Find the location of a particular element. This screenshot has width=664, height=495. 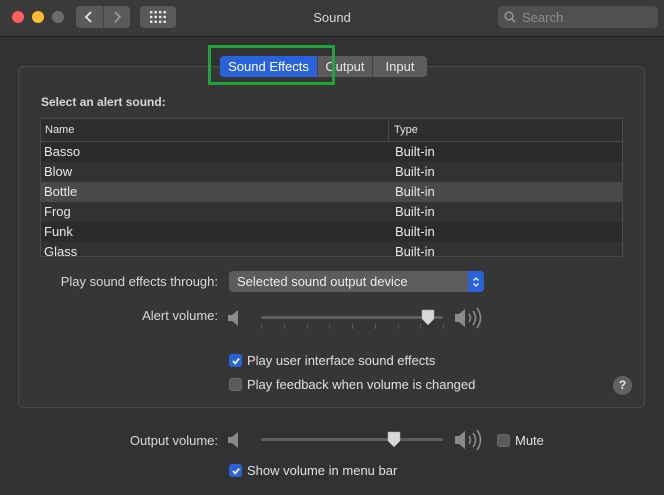

show-volume-menu-bar-checkbox is located at coordinates (235, 470).